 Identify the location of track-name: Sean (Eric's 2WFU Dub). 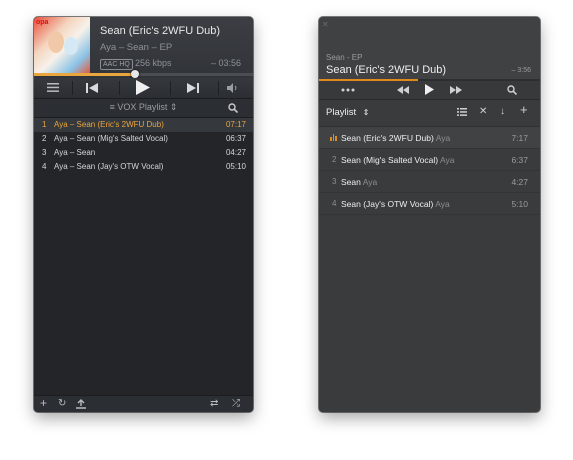
(387, 138).